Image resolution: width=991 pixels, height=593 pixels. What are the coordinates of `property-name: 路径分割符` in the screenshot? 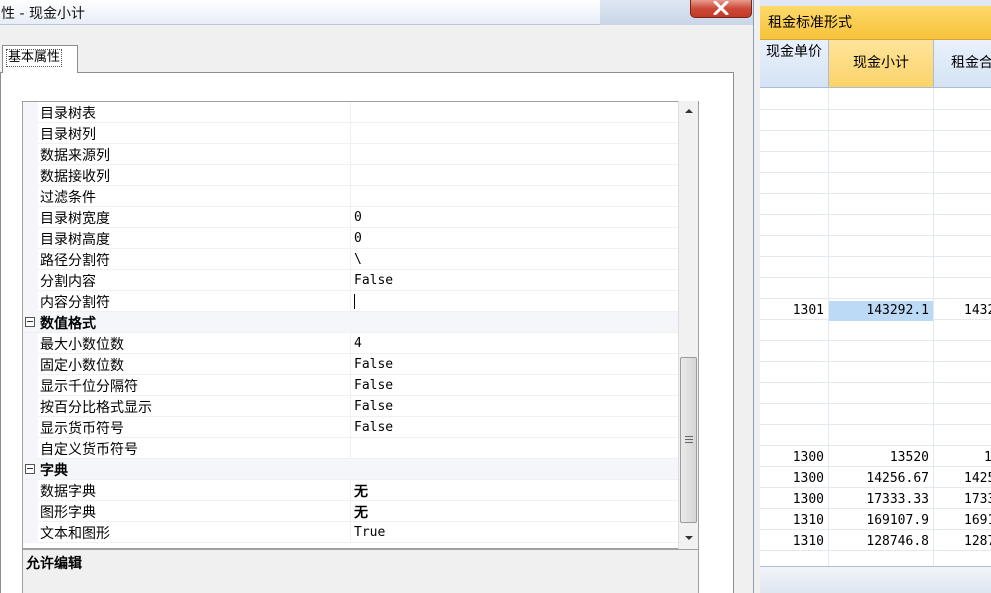 It's located at (75, 261).